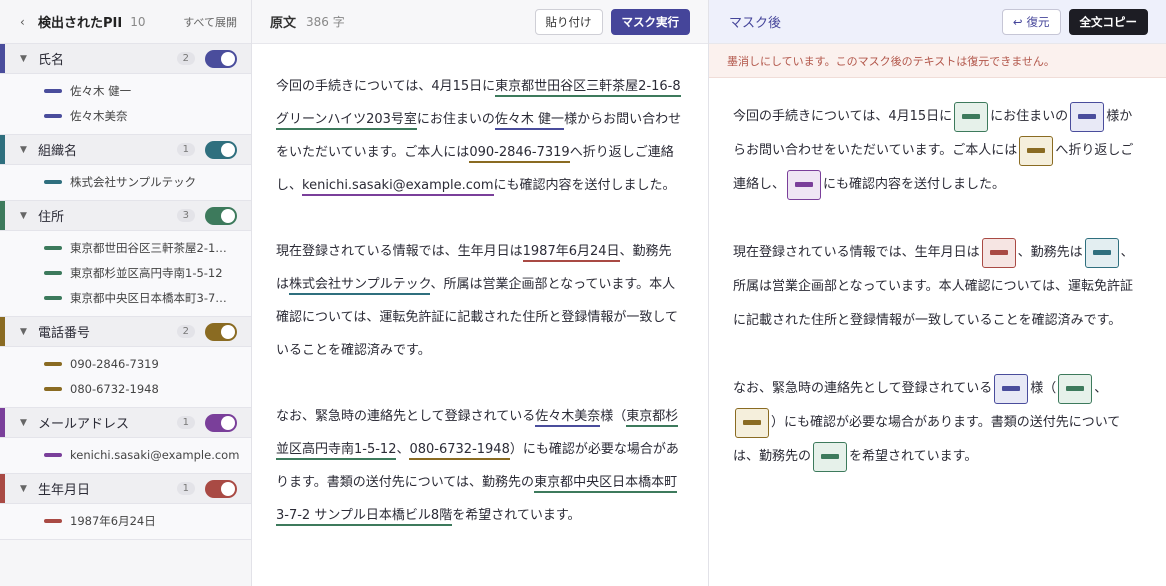 The height and width of the screenshot is (586, 1166). I want to click on original-actions: 貼り付け マスク実行, so click(612, 21).